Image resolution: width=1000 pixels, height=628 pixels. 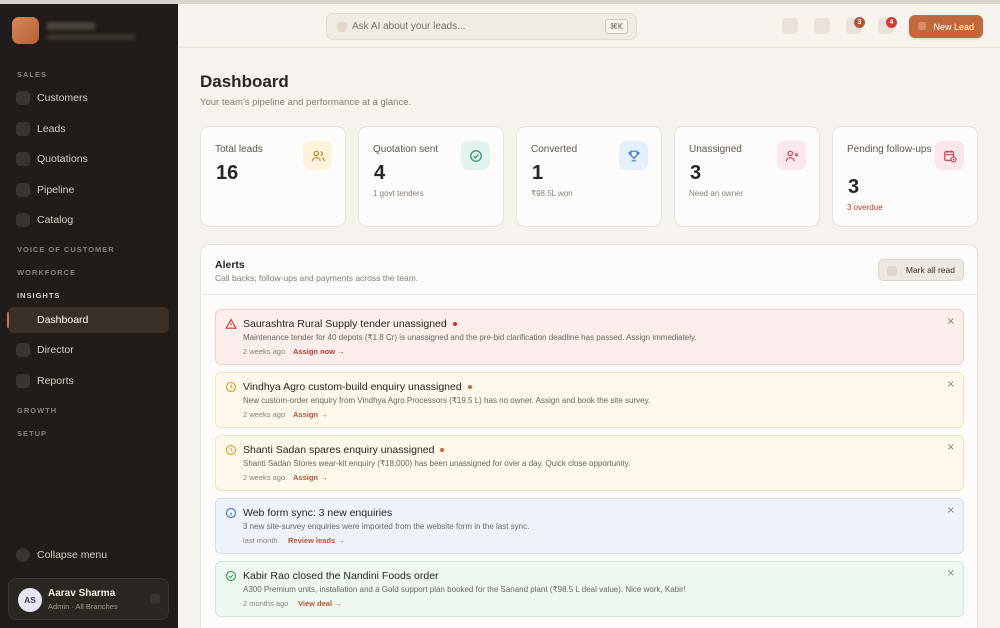 I want to click on user-menu-icon, so click(x=155, y=599).